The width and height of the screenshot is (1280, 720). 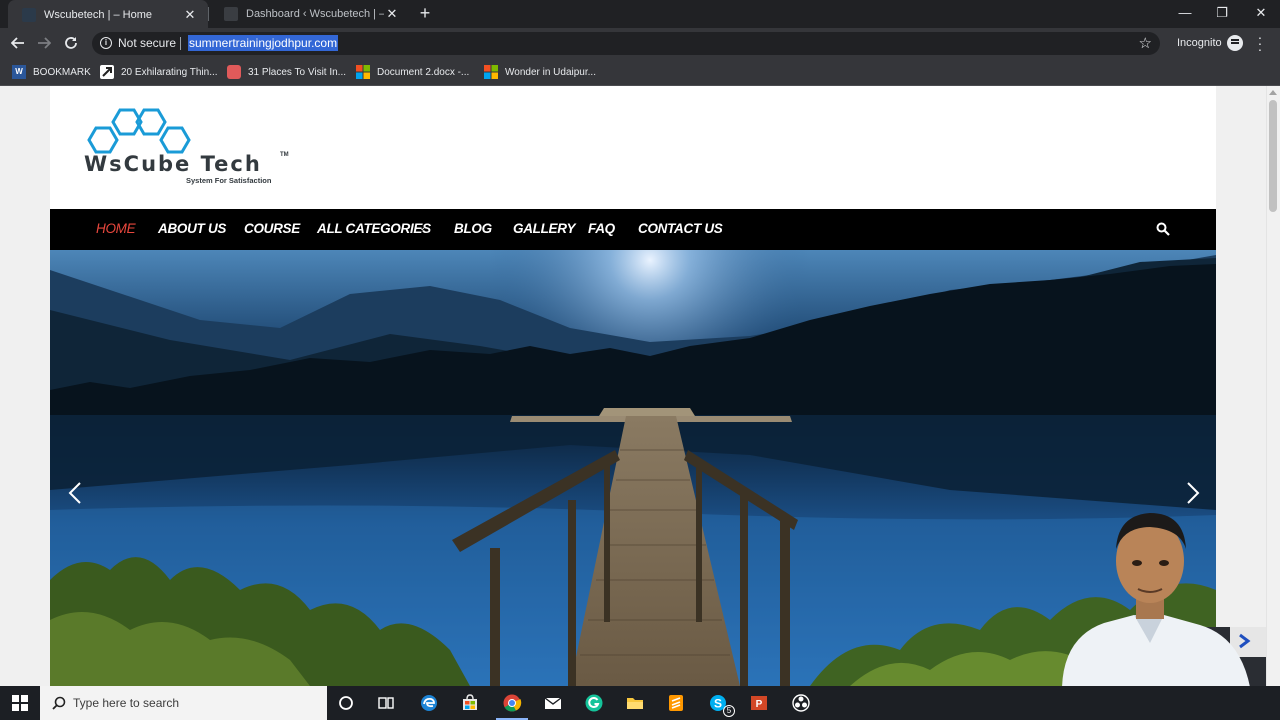 I want to click on taskbar-search-placeholder: Type here to search, so click(x=126, y=703).